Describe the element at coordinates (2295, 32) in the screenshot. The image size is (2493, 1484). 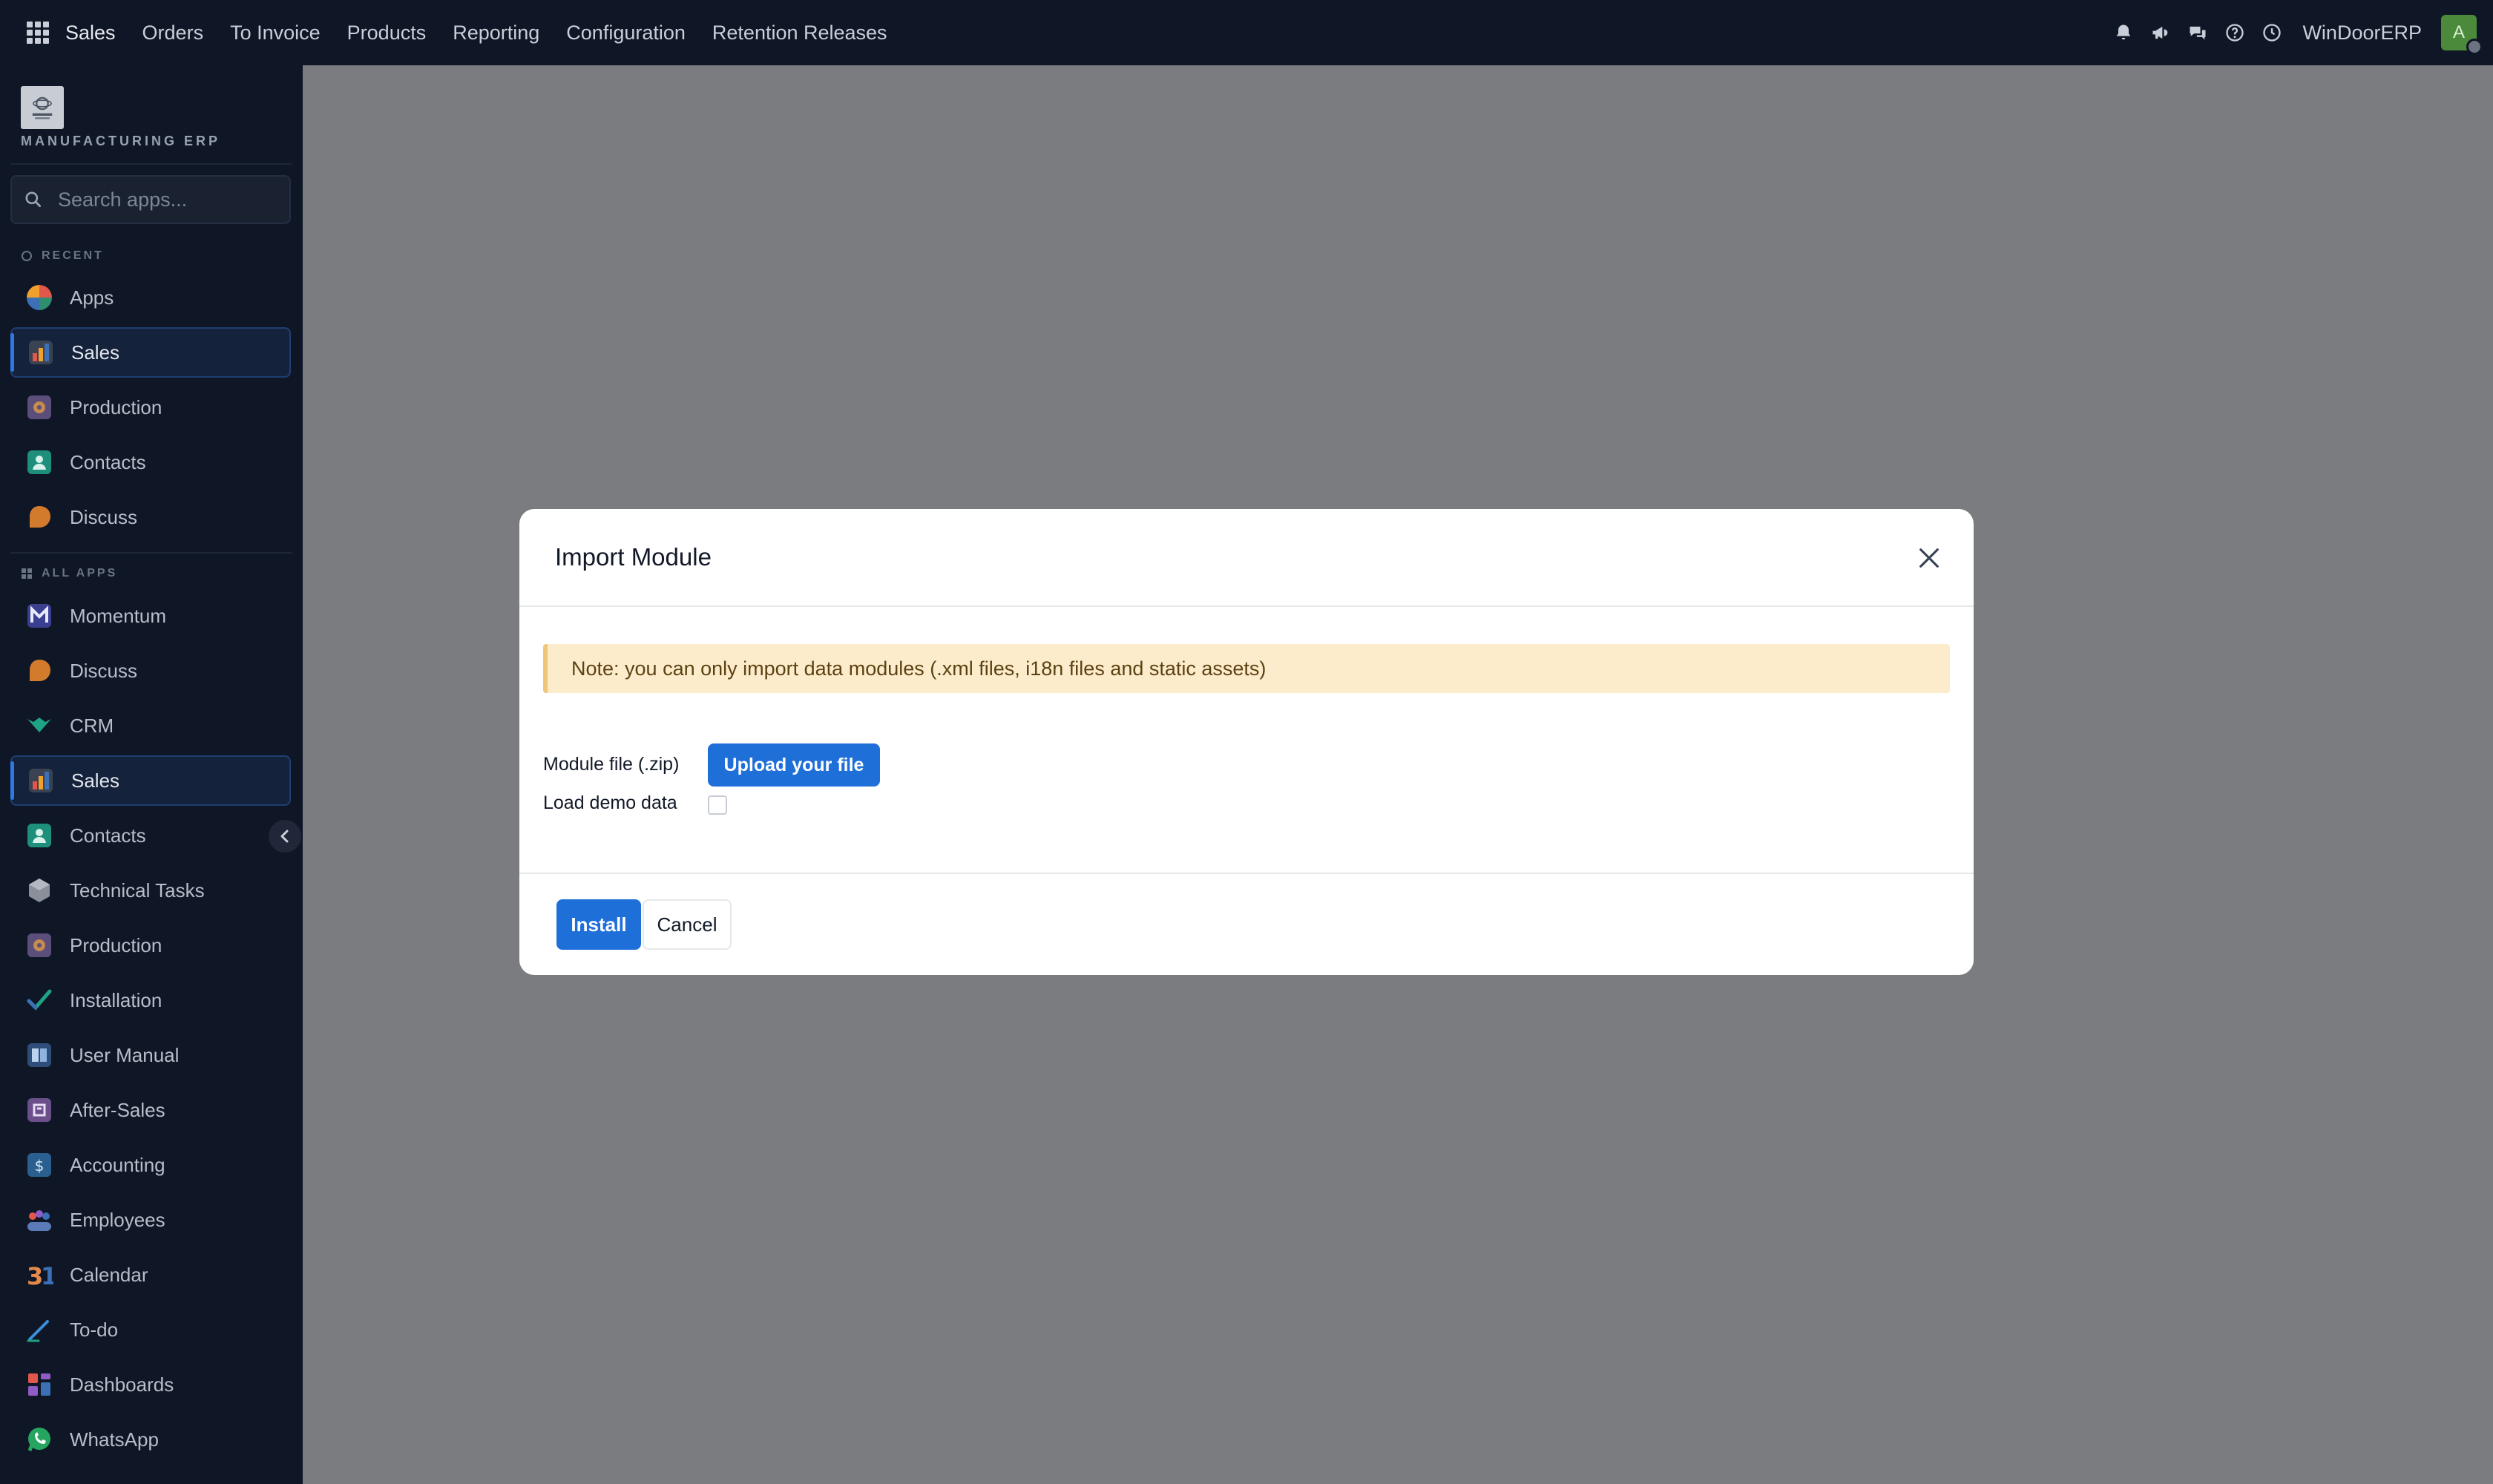
I see `systray: WinDoorERP A` at that location.